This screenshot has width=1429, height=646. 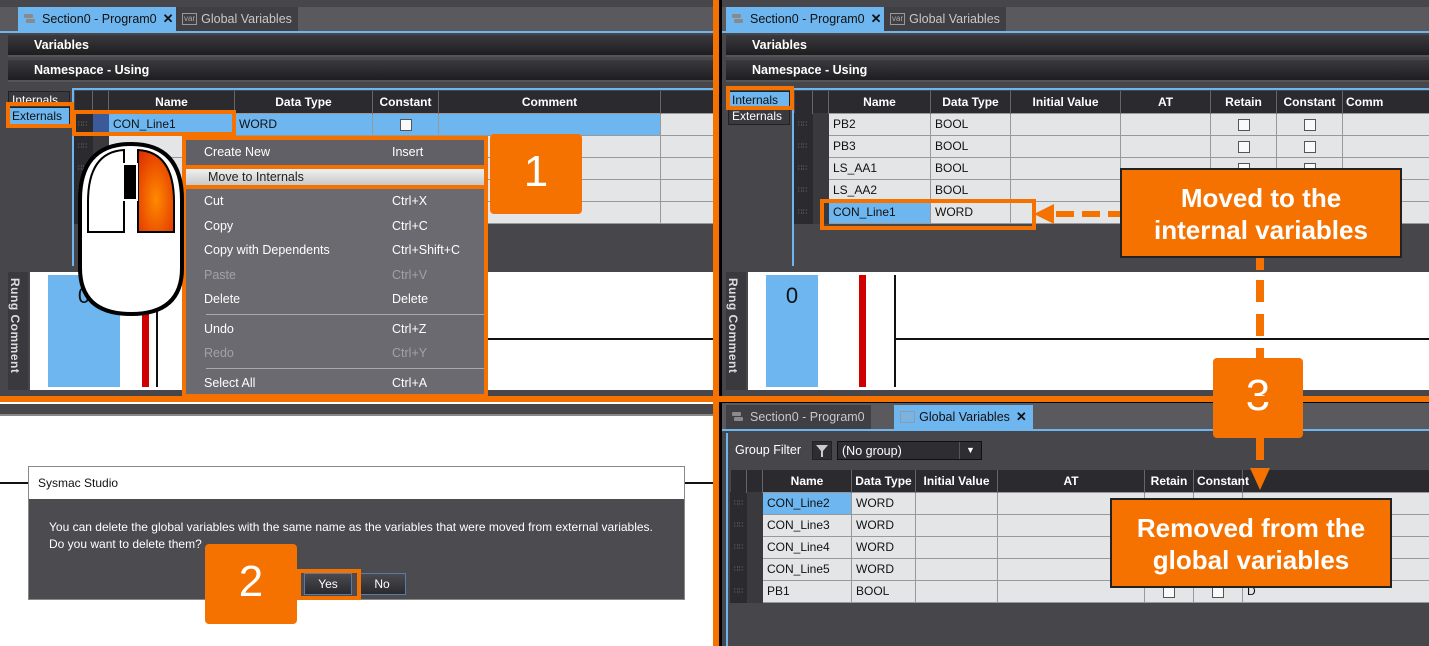 What do you see at coordinates (1385, 102) in the screenshot?
I see `col-comment: Comm` at bounding box center [1385, 102].